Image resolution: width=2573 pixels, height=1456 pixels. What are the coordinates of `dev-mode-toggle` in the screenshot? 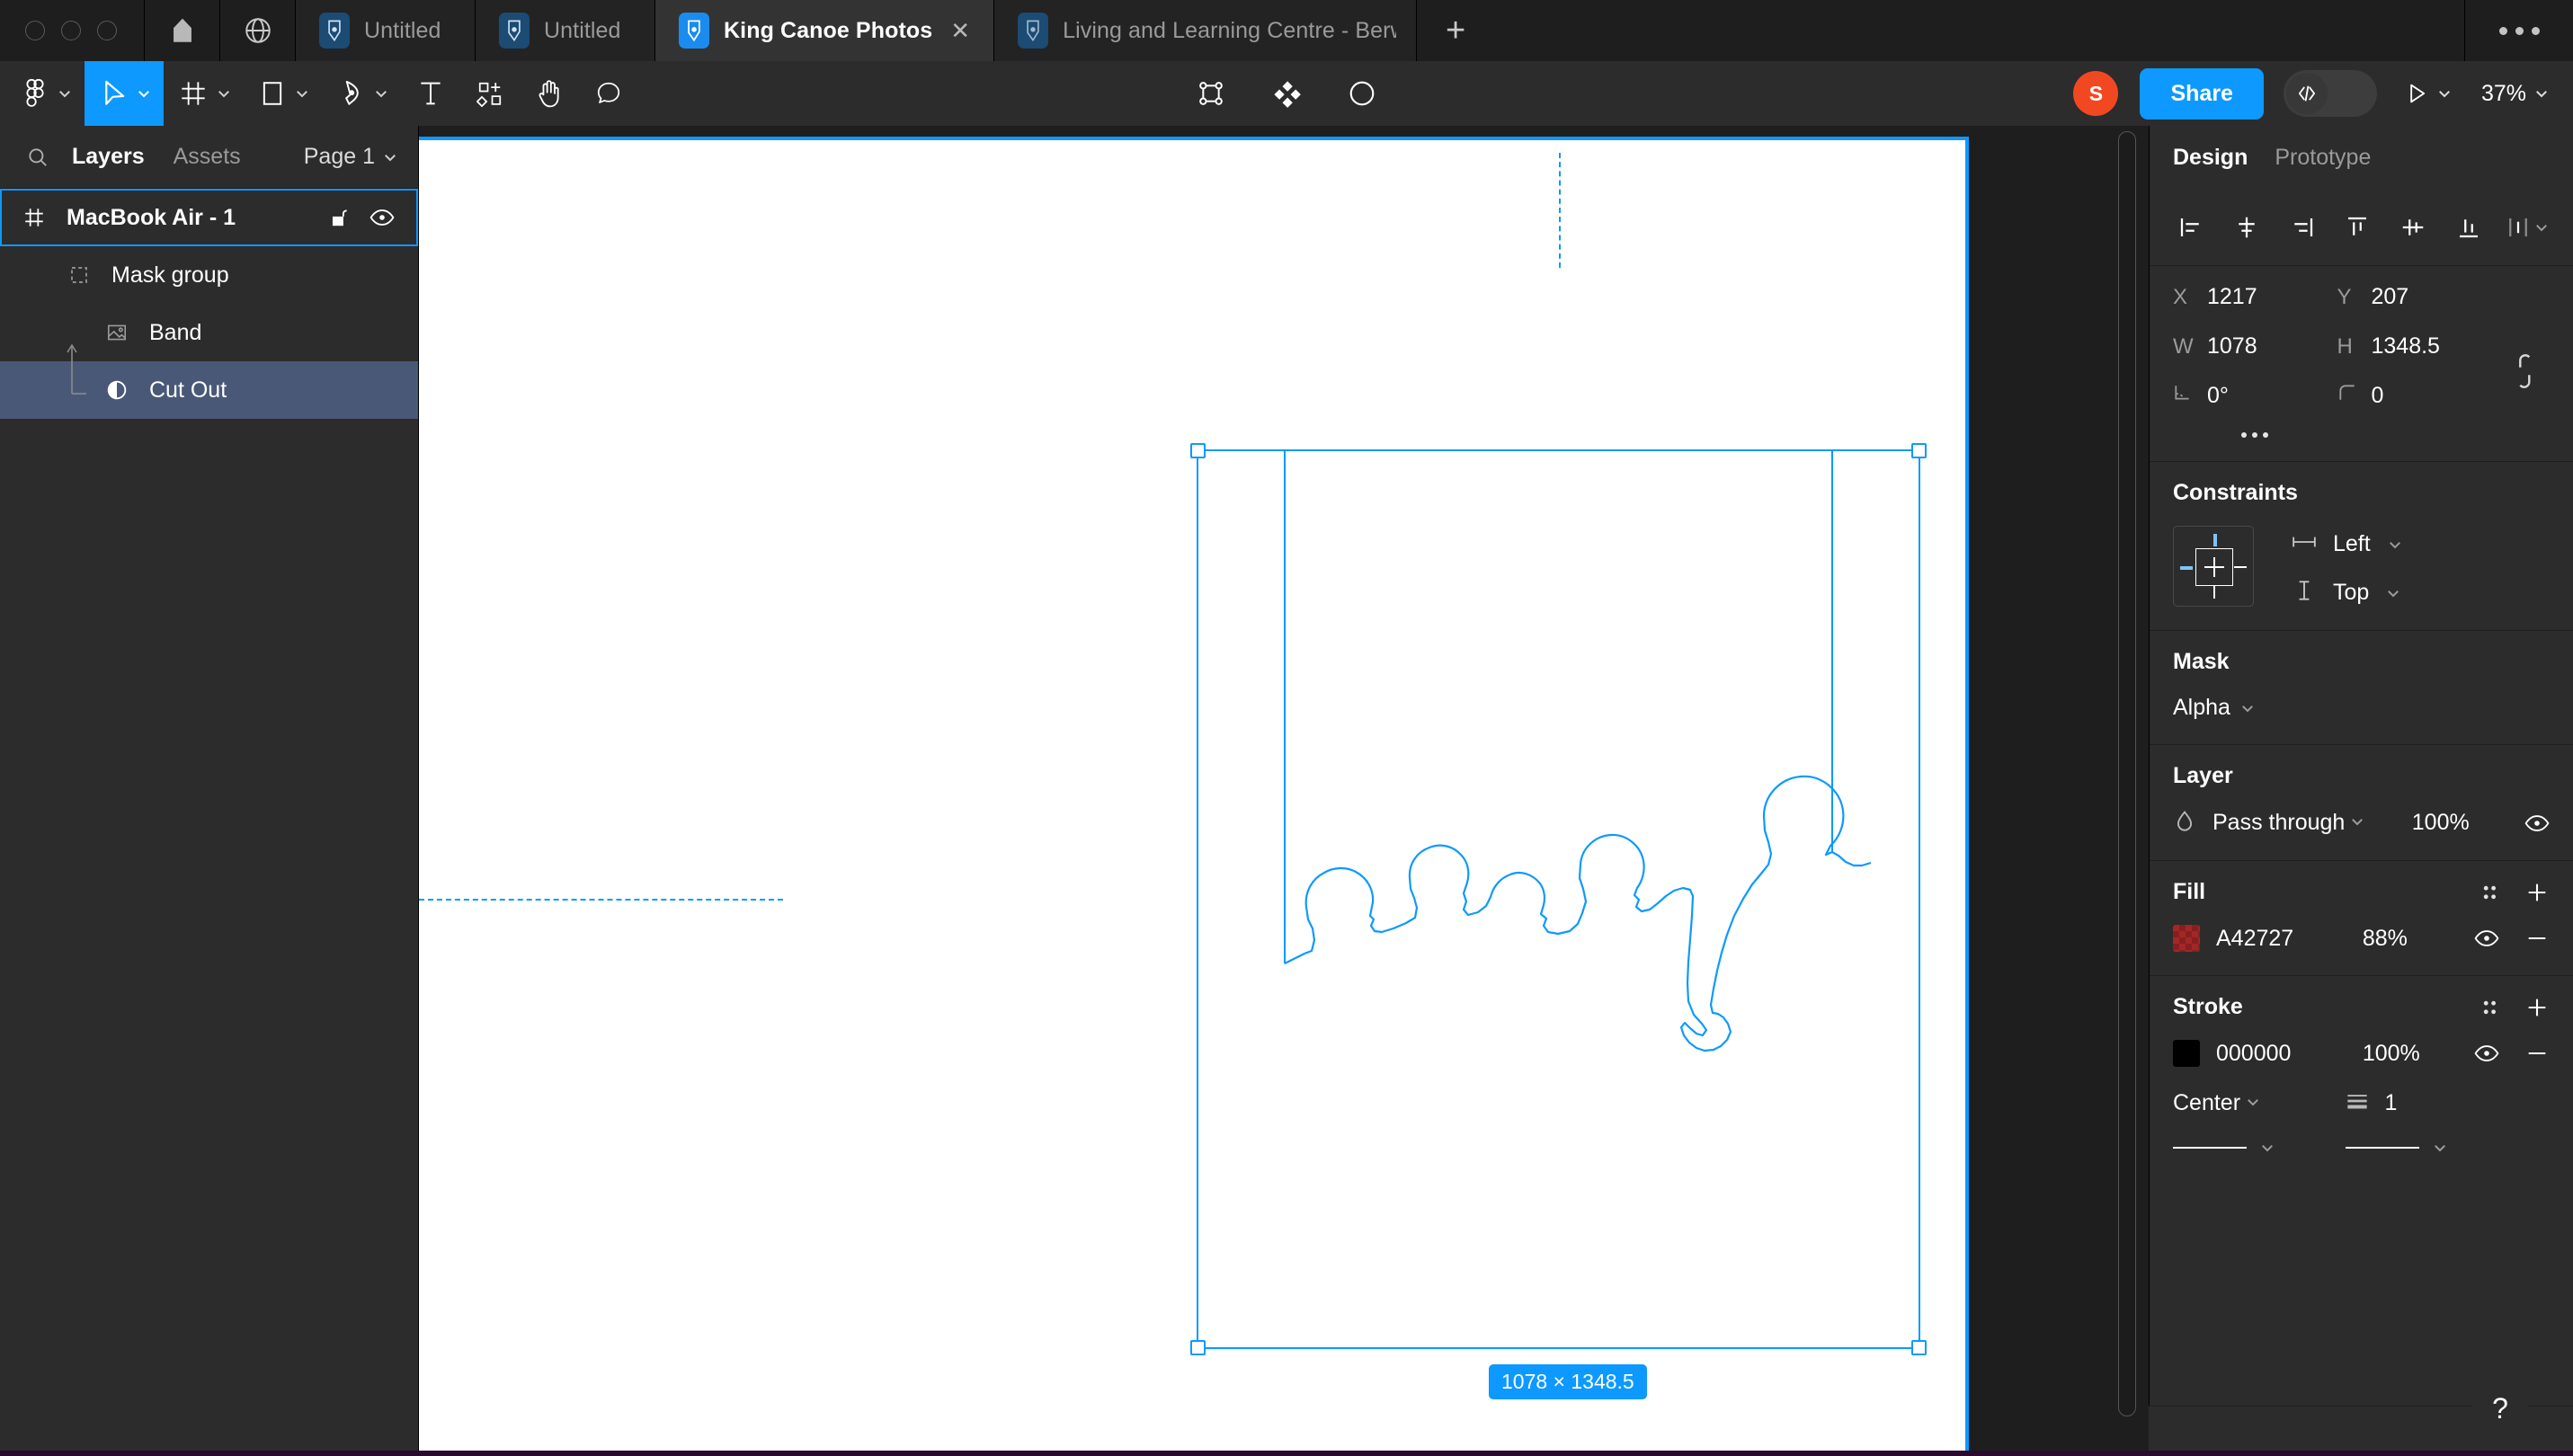 It's located at (2330, 94).